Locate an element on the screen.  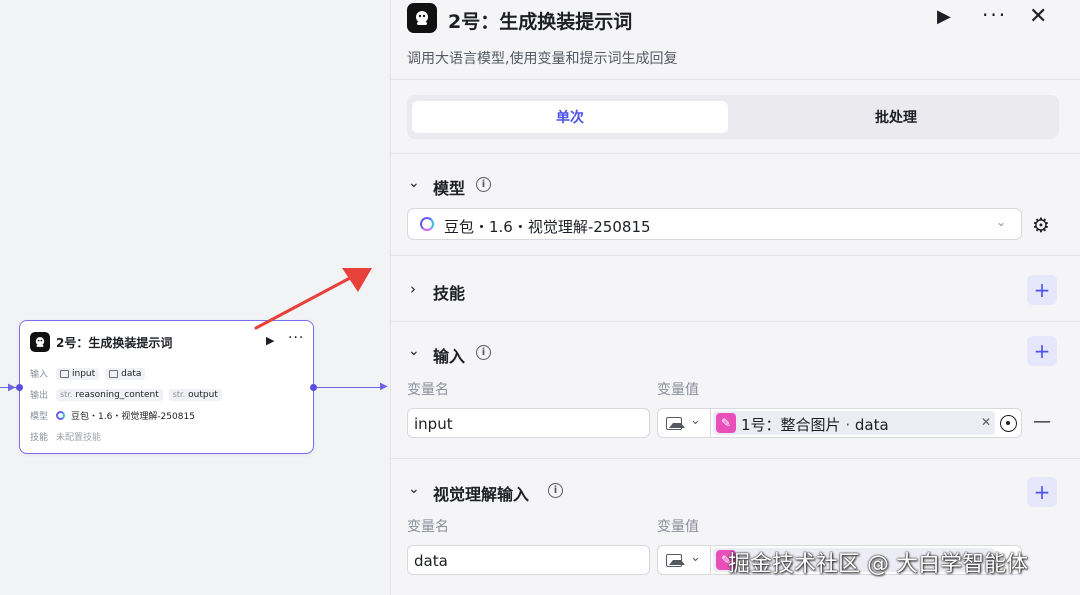
add-vision-input-button: + is located at coordinates (1042, 492).